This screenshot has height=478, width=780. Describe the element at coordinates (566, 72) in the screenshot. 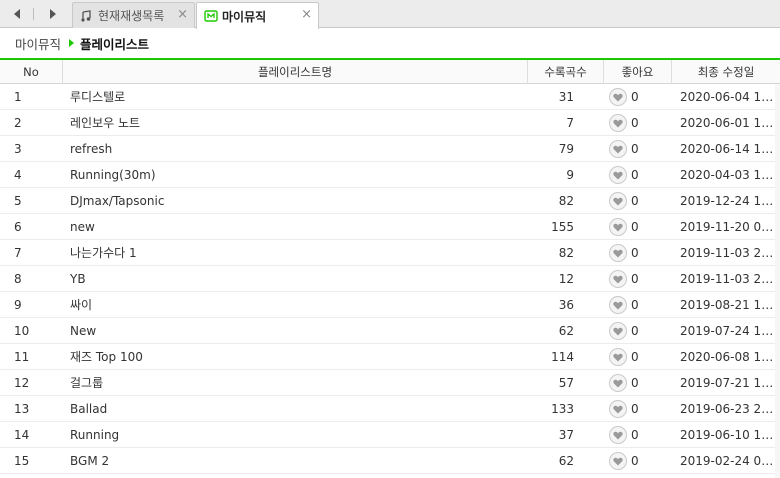

I see `column-header-count: 수록곡수` at that location.